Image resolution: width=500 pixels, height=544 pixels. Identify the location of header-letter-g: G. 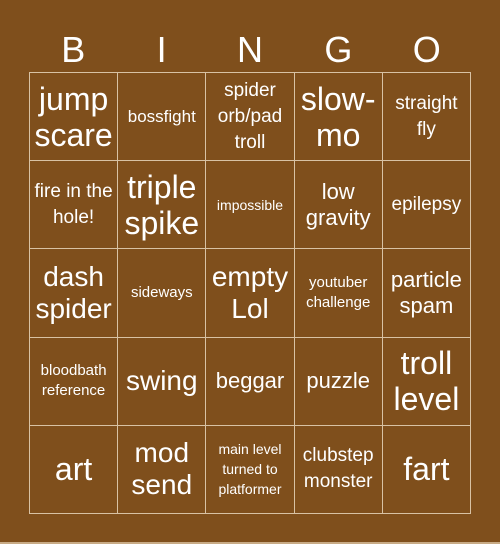
(338, 49).